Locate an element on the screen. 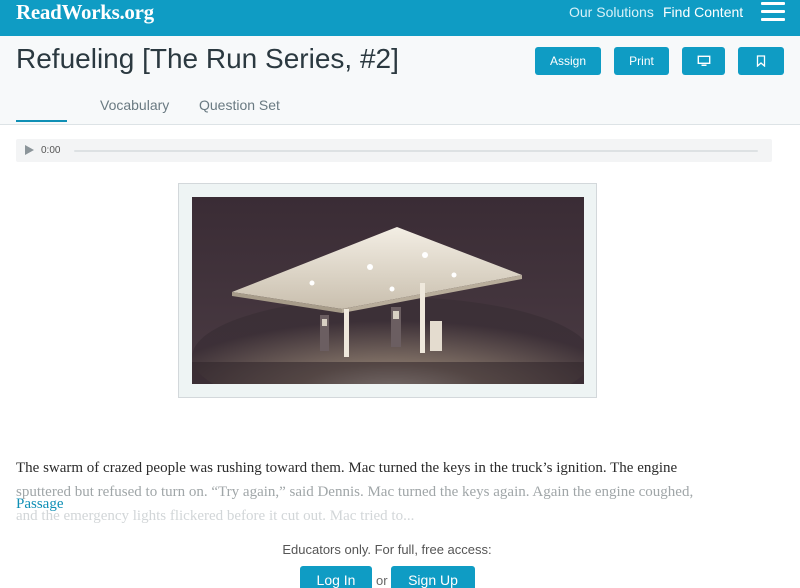 This screenshot has height=588, width=800. bookmark-button is located at coordinates (761, 61).